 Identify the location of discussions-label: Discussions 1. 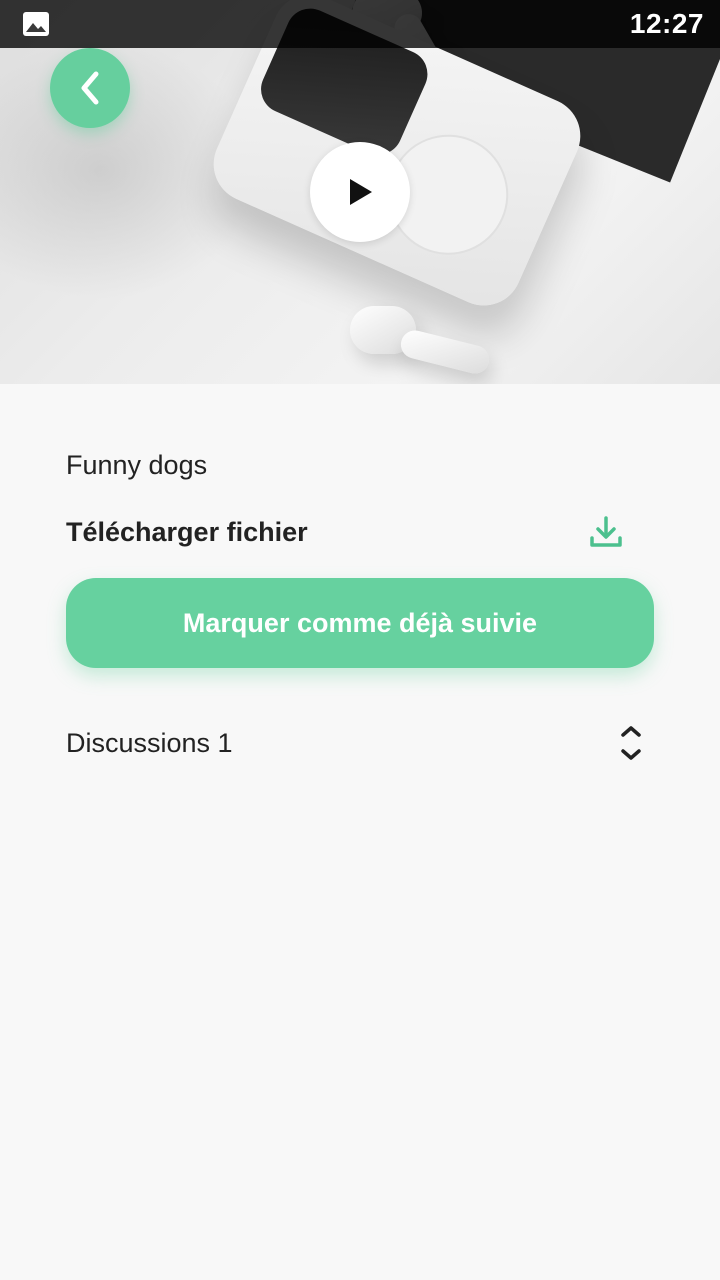
(149, 742).